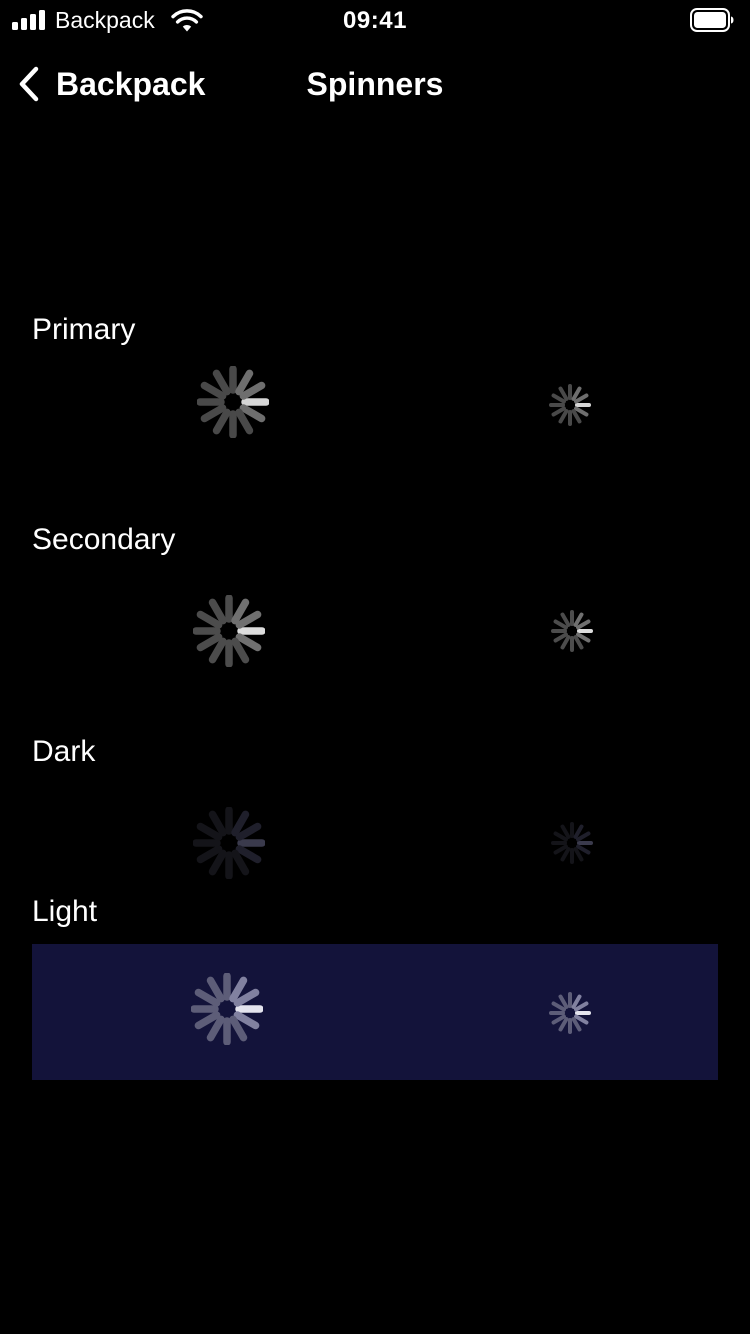 The width and height of the screenshot is (750, 1334). Describe the element at coordinates (570, 1013) in the screenshot. I see `light-spinner-small` at that location.